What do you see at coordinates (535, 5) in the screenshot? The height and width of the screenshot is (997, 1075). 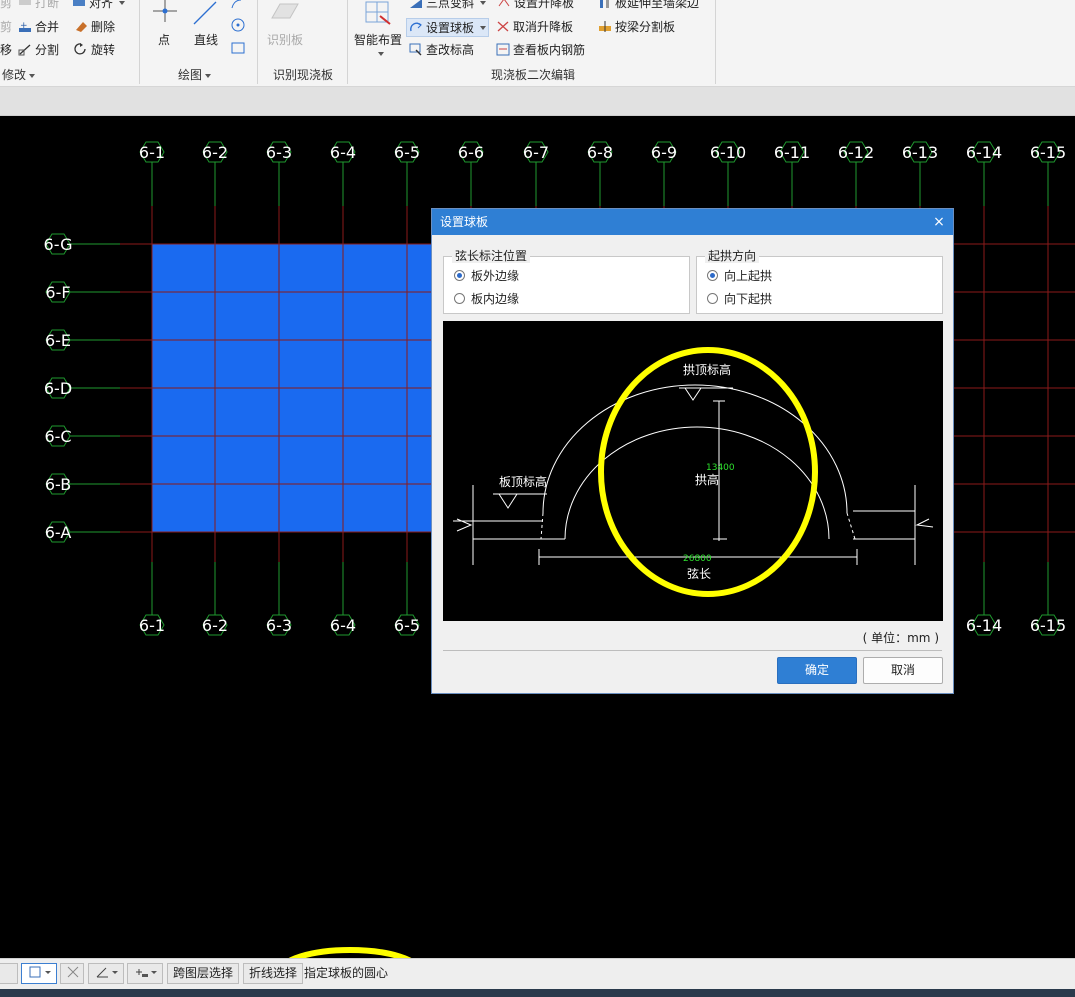 I see `set-lift-slab-button: 设置升降板` at bounding box center [535, 5].